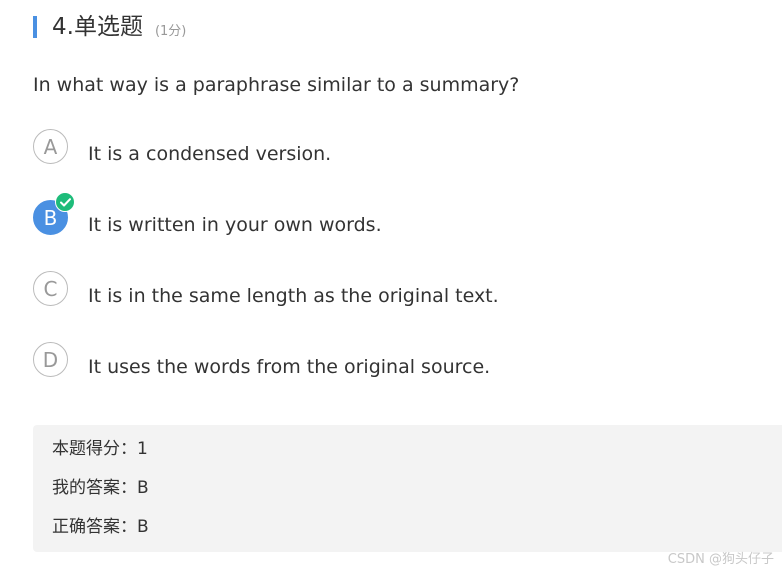 Image resolution: width=782 pixels, height=572 pixels. I want to click on checkmark-icon, so click(65, 202).